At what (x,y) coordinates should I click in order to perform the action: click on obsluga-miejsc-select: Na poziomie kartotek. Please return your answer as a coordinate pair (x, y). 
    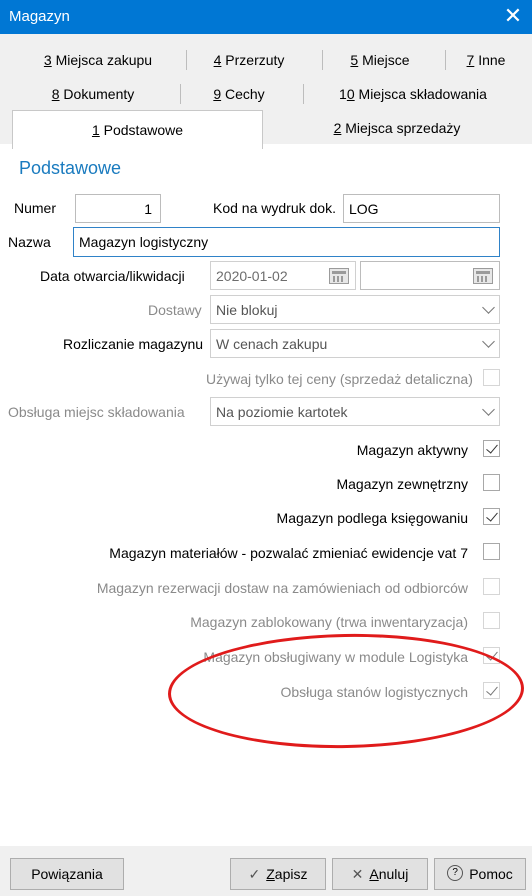
    Looking at the image, I should click on (355, 411).